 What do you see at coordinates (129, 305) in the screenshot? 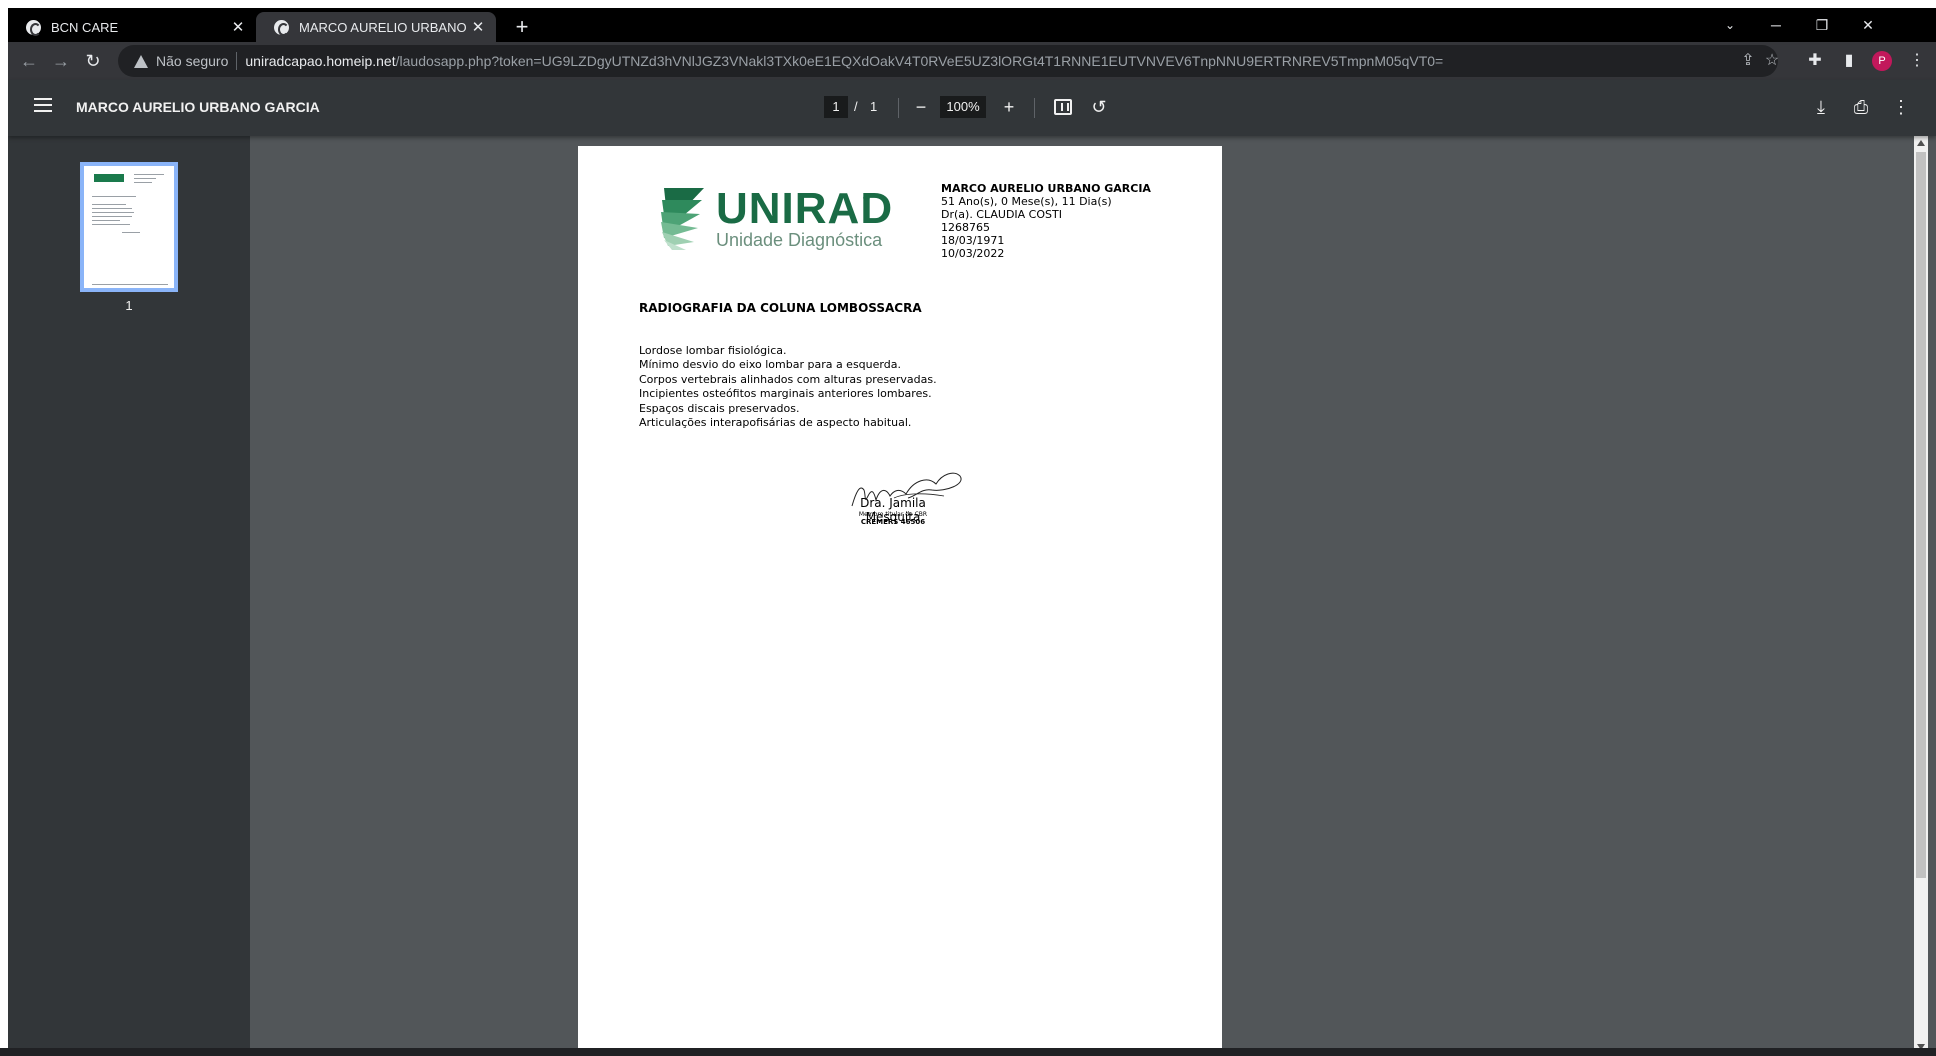
I see `thumbnail-page-number: 1` at bounding box center [129, 305].